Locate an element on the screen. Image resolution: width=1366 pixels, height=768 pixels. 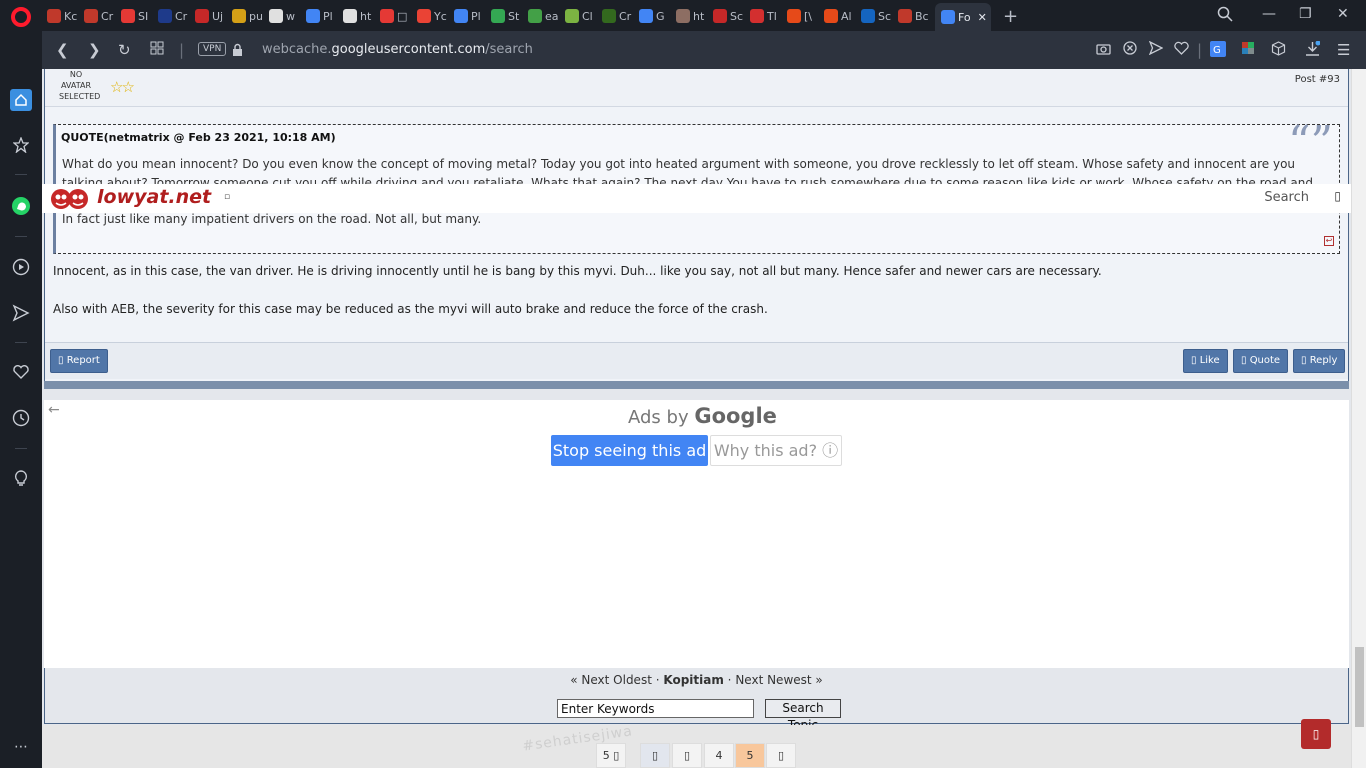
vpn-badge: VPN is located at coordinates (212, 49).